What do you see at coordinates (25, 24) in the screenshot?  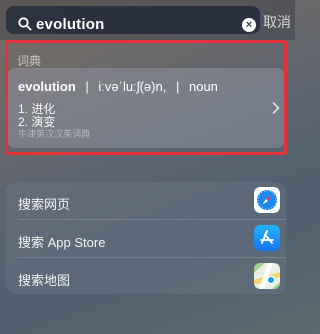 I see `search-icon` at bounding box center [25, 24].